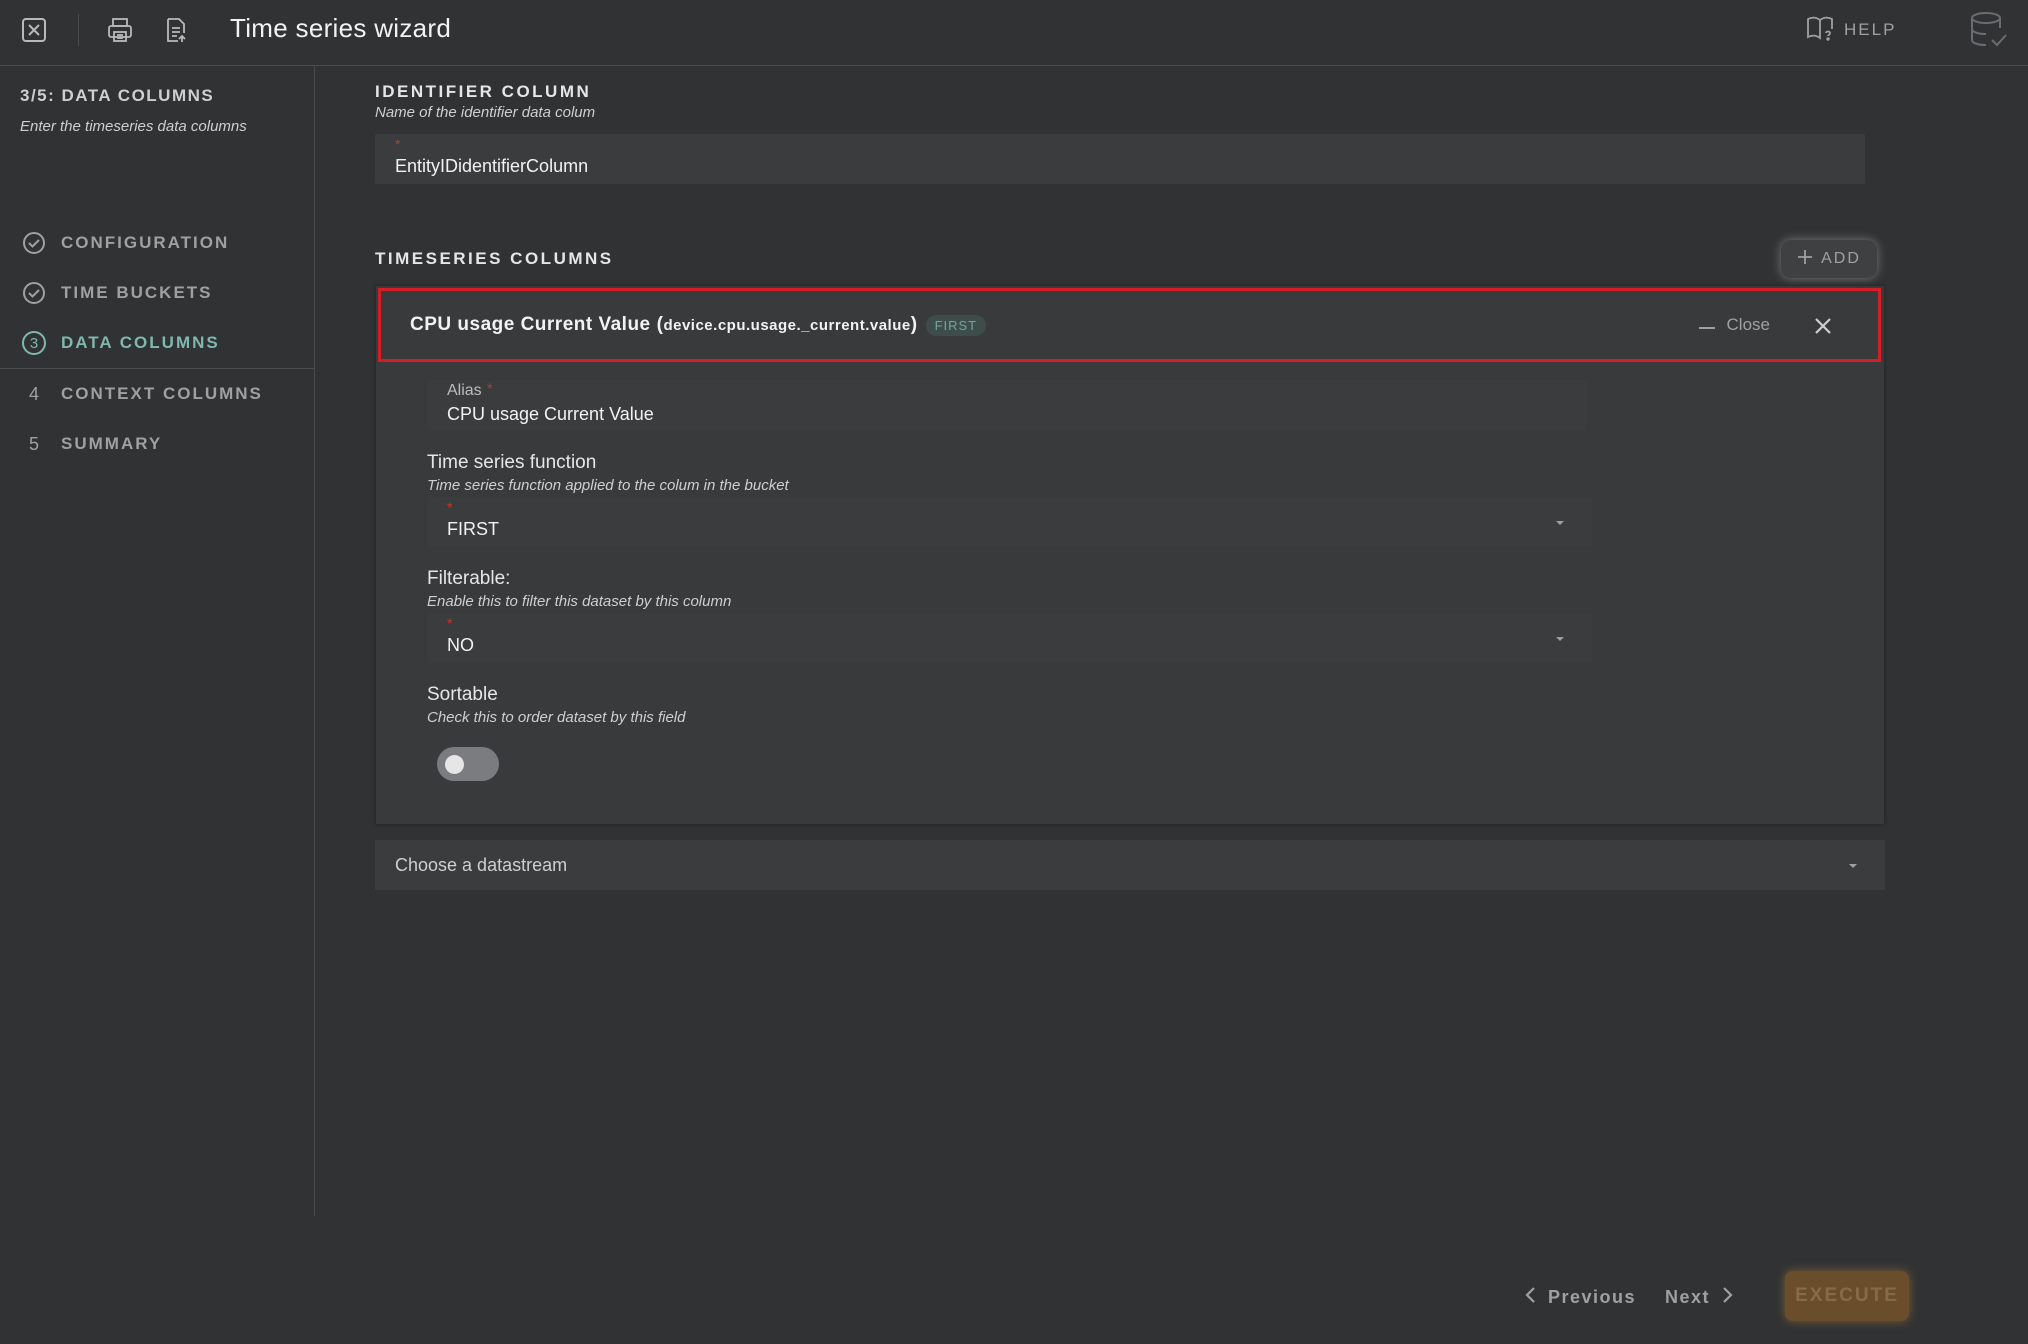  I want to click on timeseries-section-title: TIMESERIES COLUMNS, so click(494, 258).